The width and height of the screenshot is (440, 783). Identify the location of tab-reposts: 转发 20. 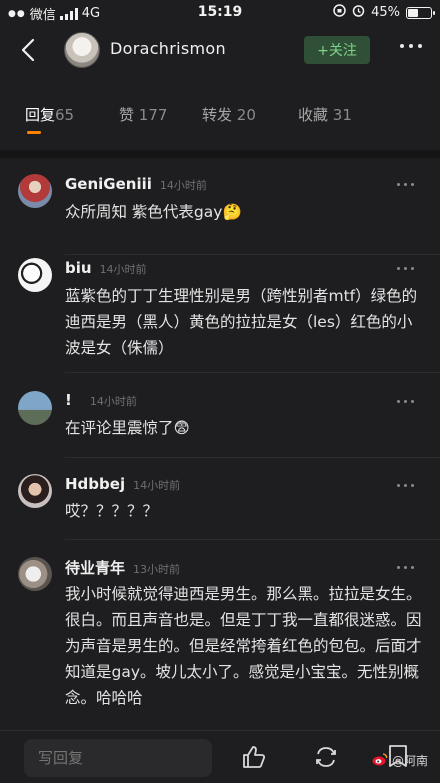
(229, 114).